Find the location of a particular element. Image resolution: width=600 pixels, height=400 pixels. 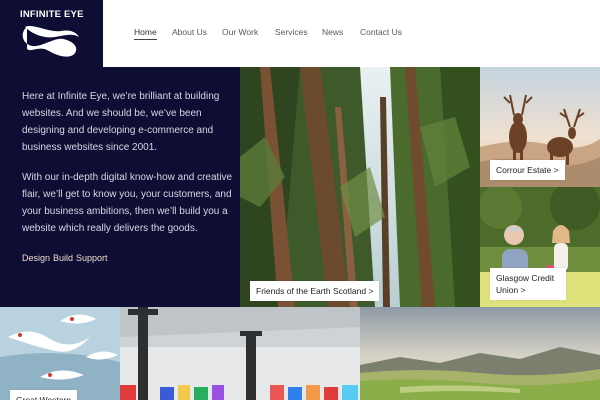

birds-image is located at coordinates (60, 353).